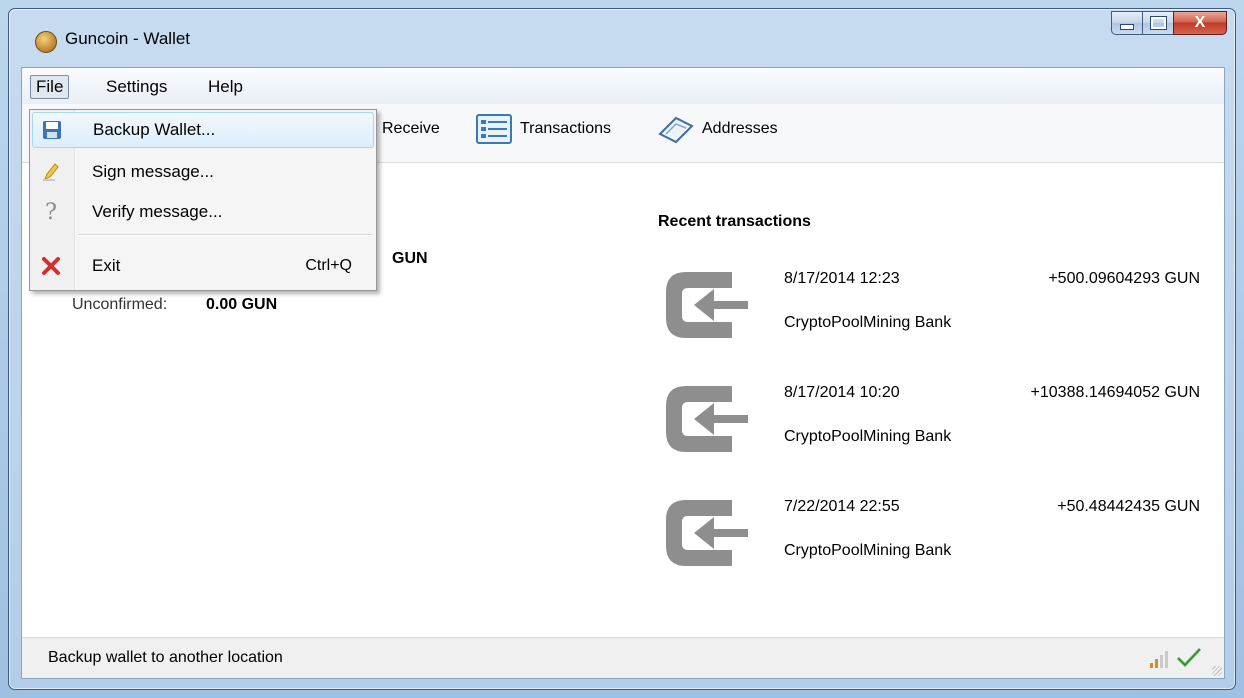  I want to click on status-bar: Backup wallet to another location, so click(623, 657).